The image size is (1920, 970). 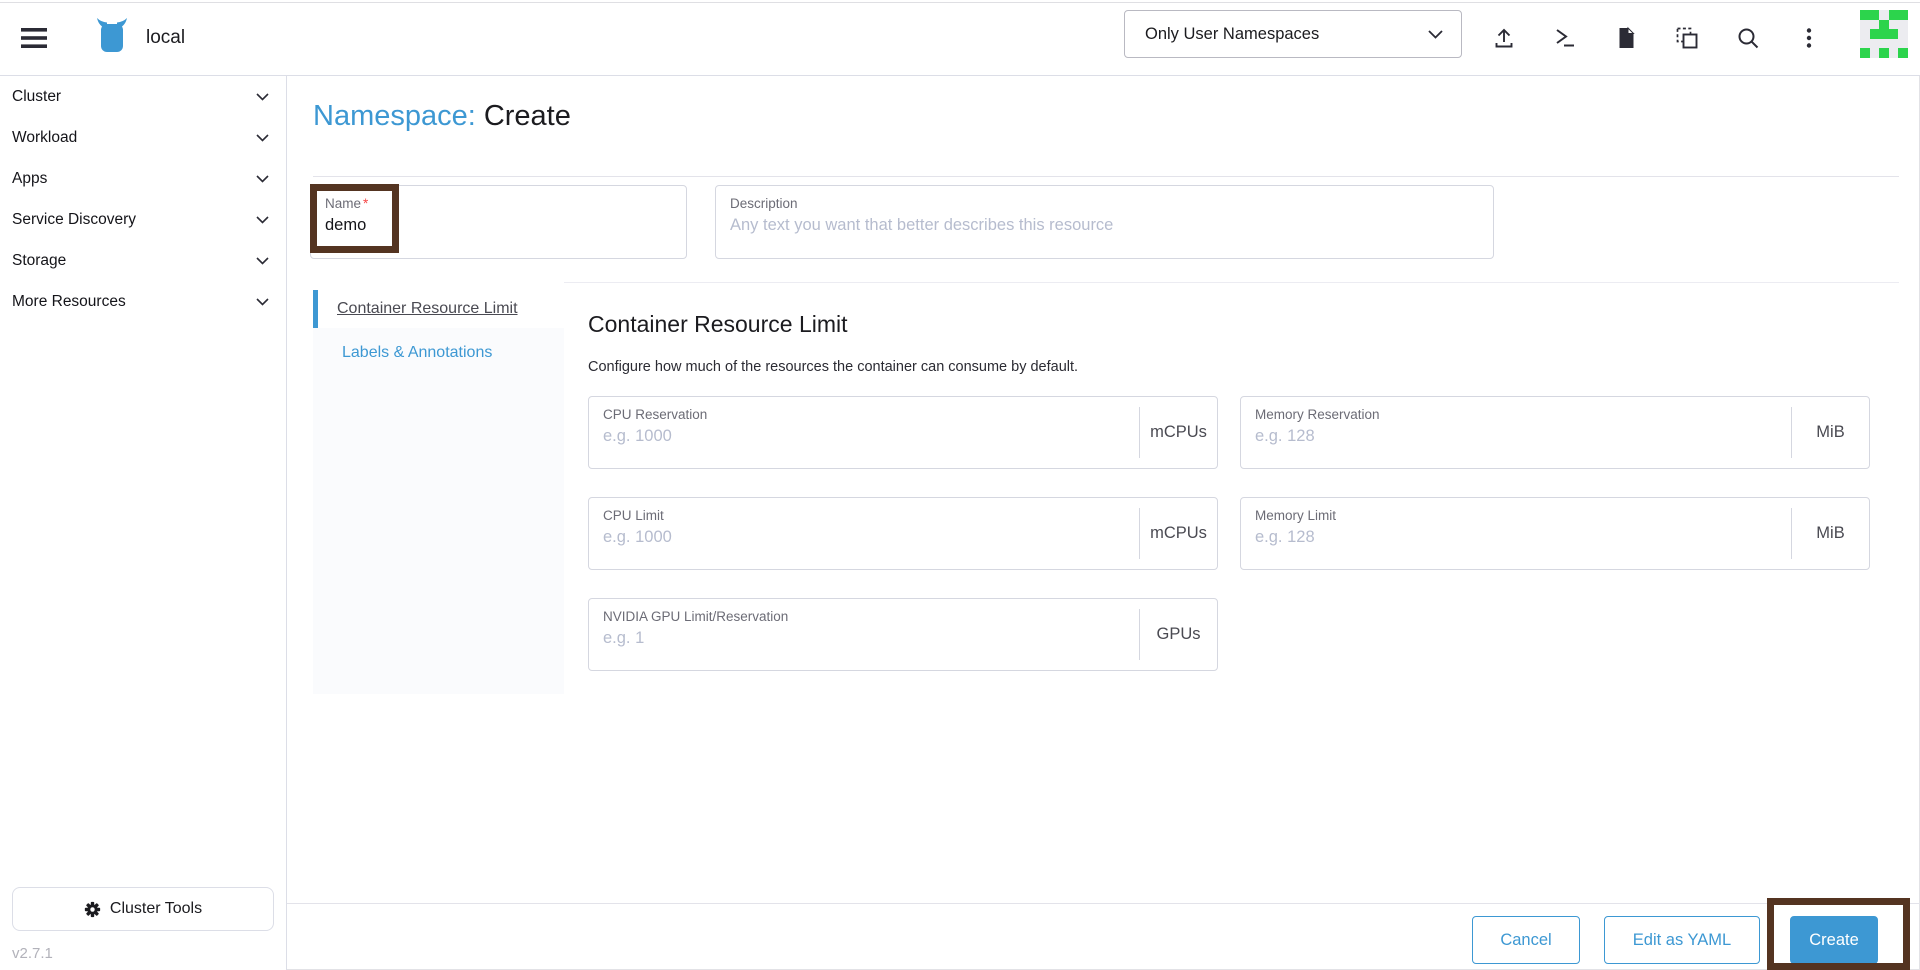 I want to click on memory-reservation-unit: MiB, so click(x=1830, y=432).